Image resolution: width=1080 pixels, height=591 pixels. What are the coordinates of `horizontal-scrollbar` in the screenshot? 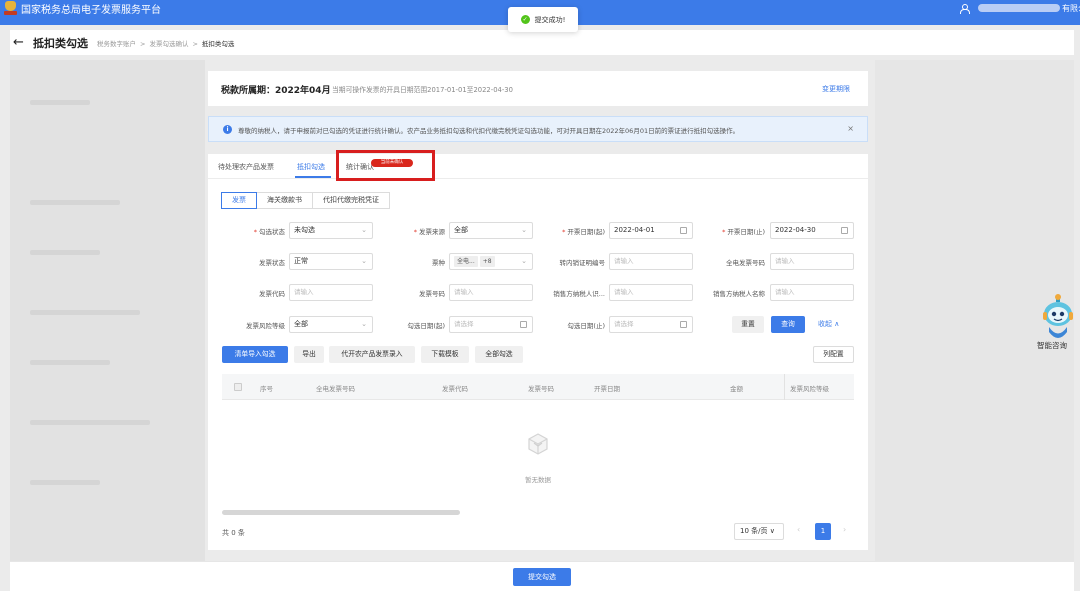 It's located at (341, 512).